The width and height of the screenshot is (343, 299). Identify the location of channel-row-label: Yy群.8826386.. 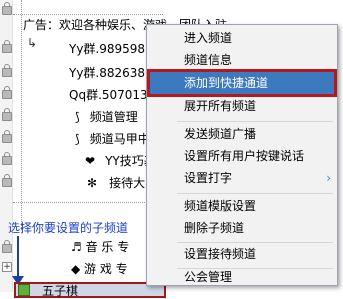
(113, 73).